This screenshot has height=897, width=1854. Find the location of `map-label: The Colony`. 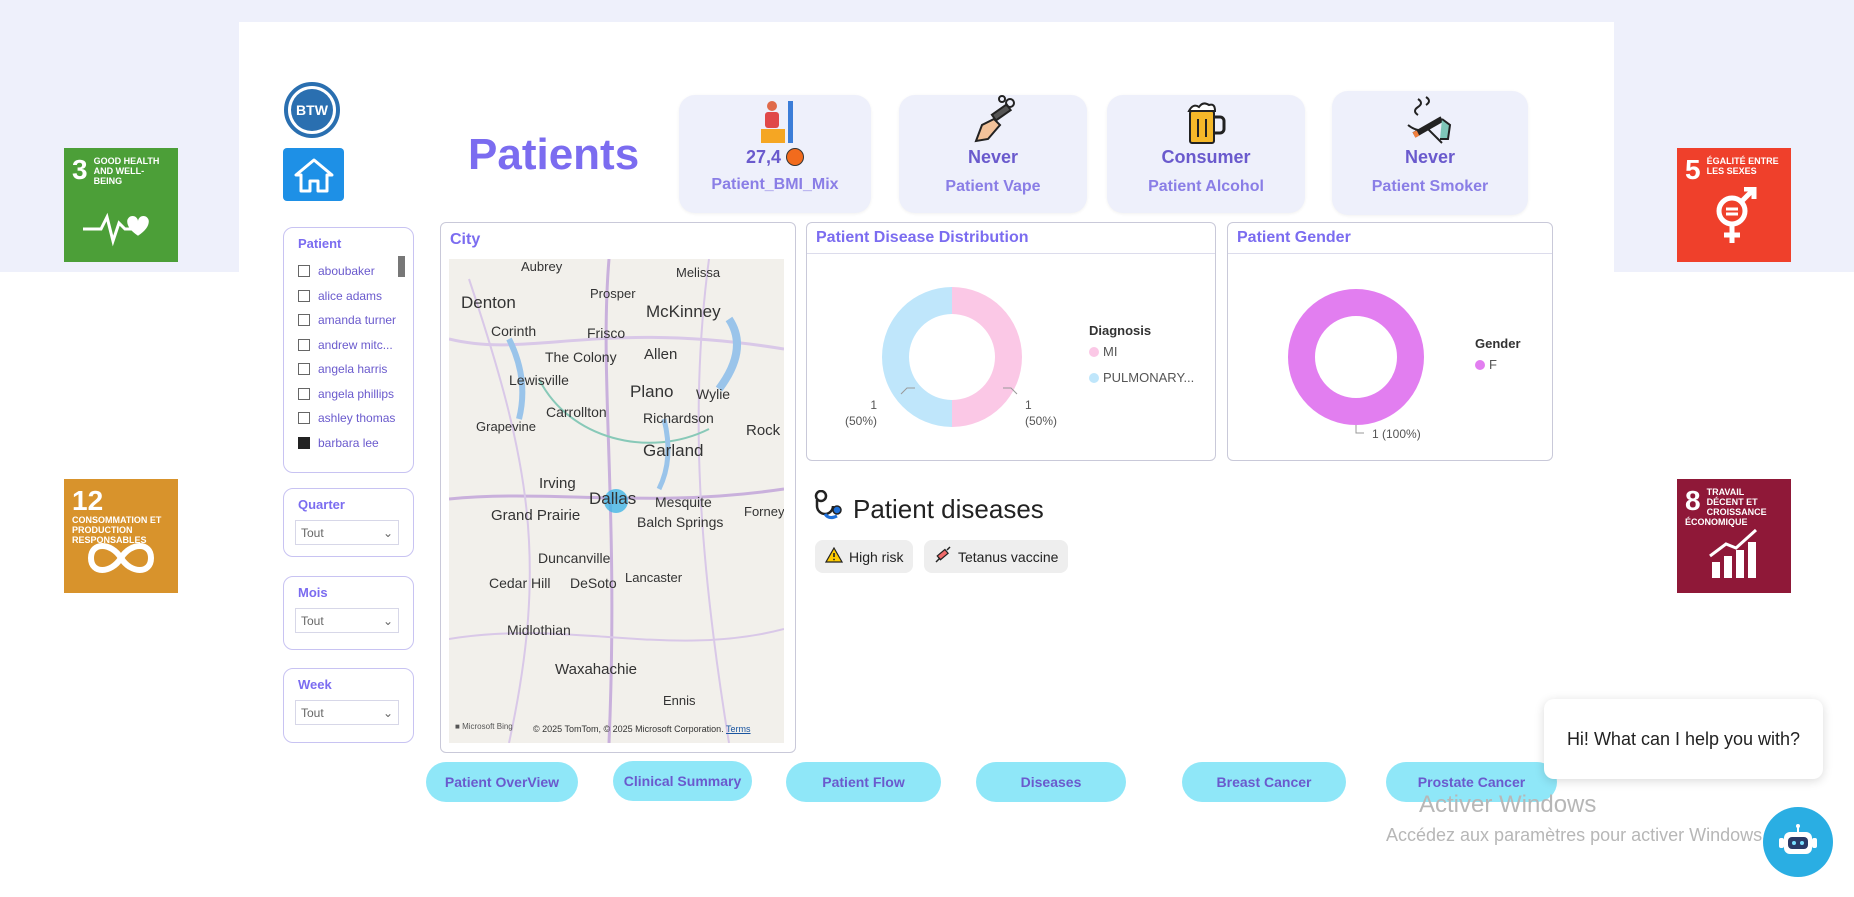

map-label: The Colony is located at coordinates (581, 357).